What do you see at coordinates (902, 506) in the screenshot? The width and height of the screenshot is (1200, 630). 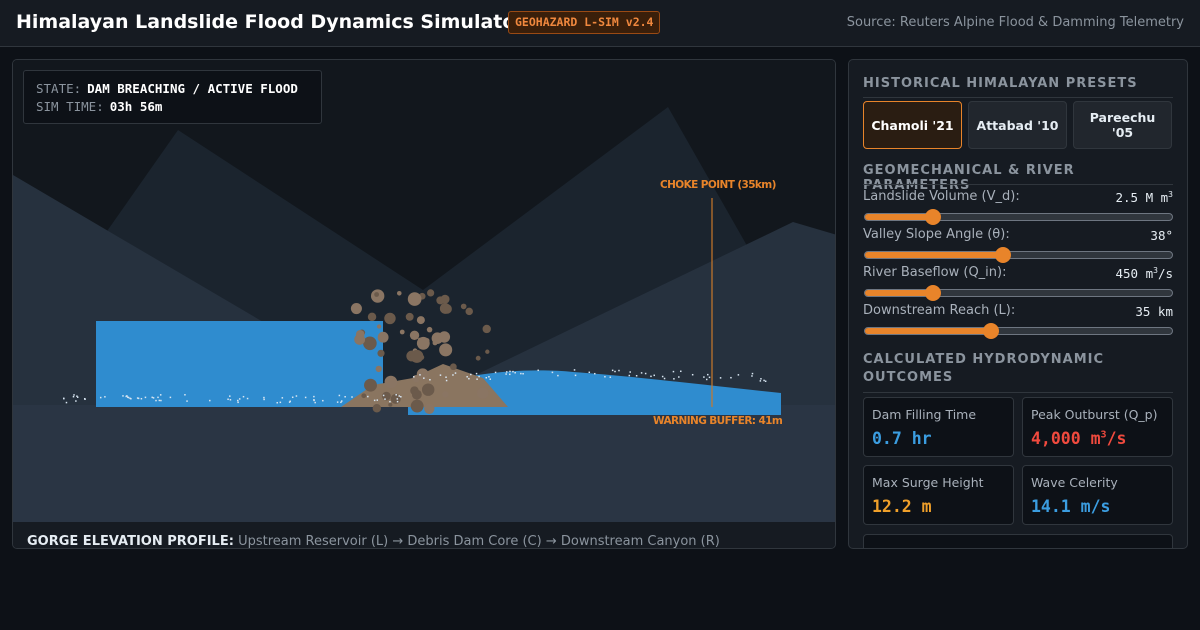 I see `outcome-value: 12.2 m` at bounding box center [902, 506].